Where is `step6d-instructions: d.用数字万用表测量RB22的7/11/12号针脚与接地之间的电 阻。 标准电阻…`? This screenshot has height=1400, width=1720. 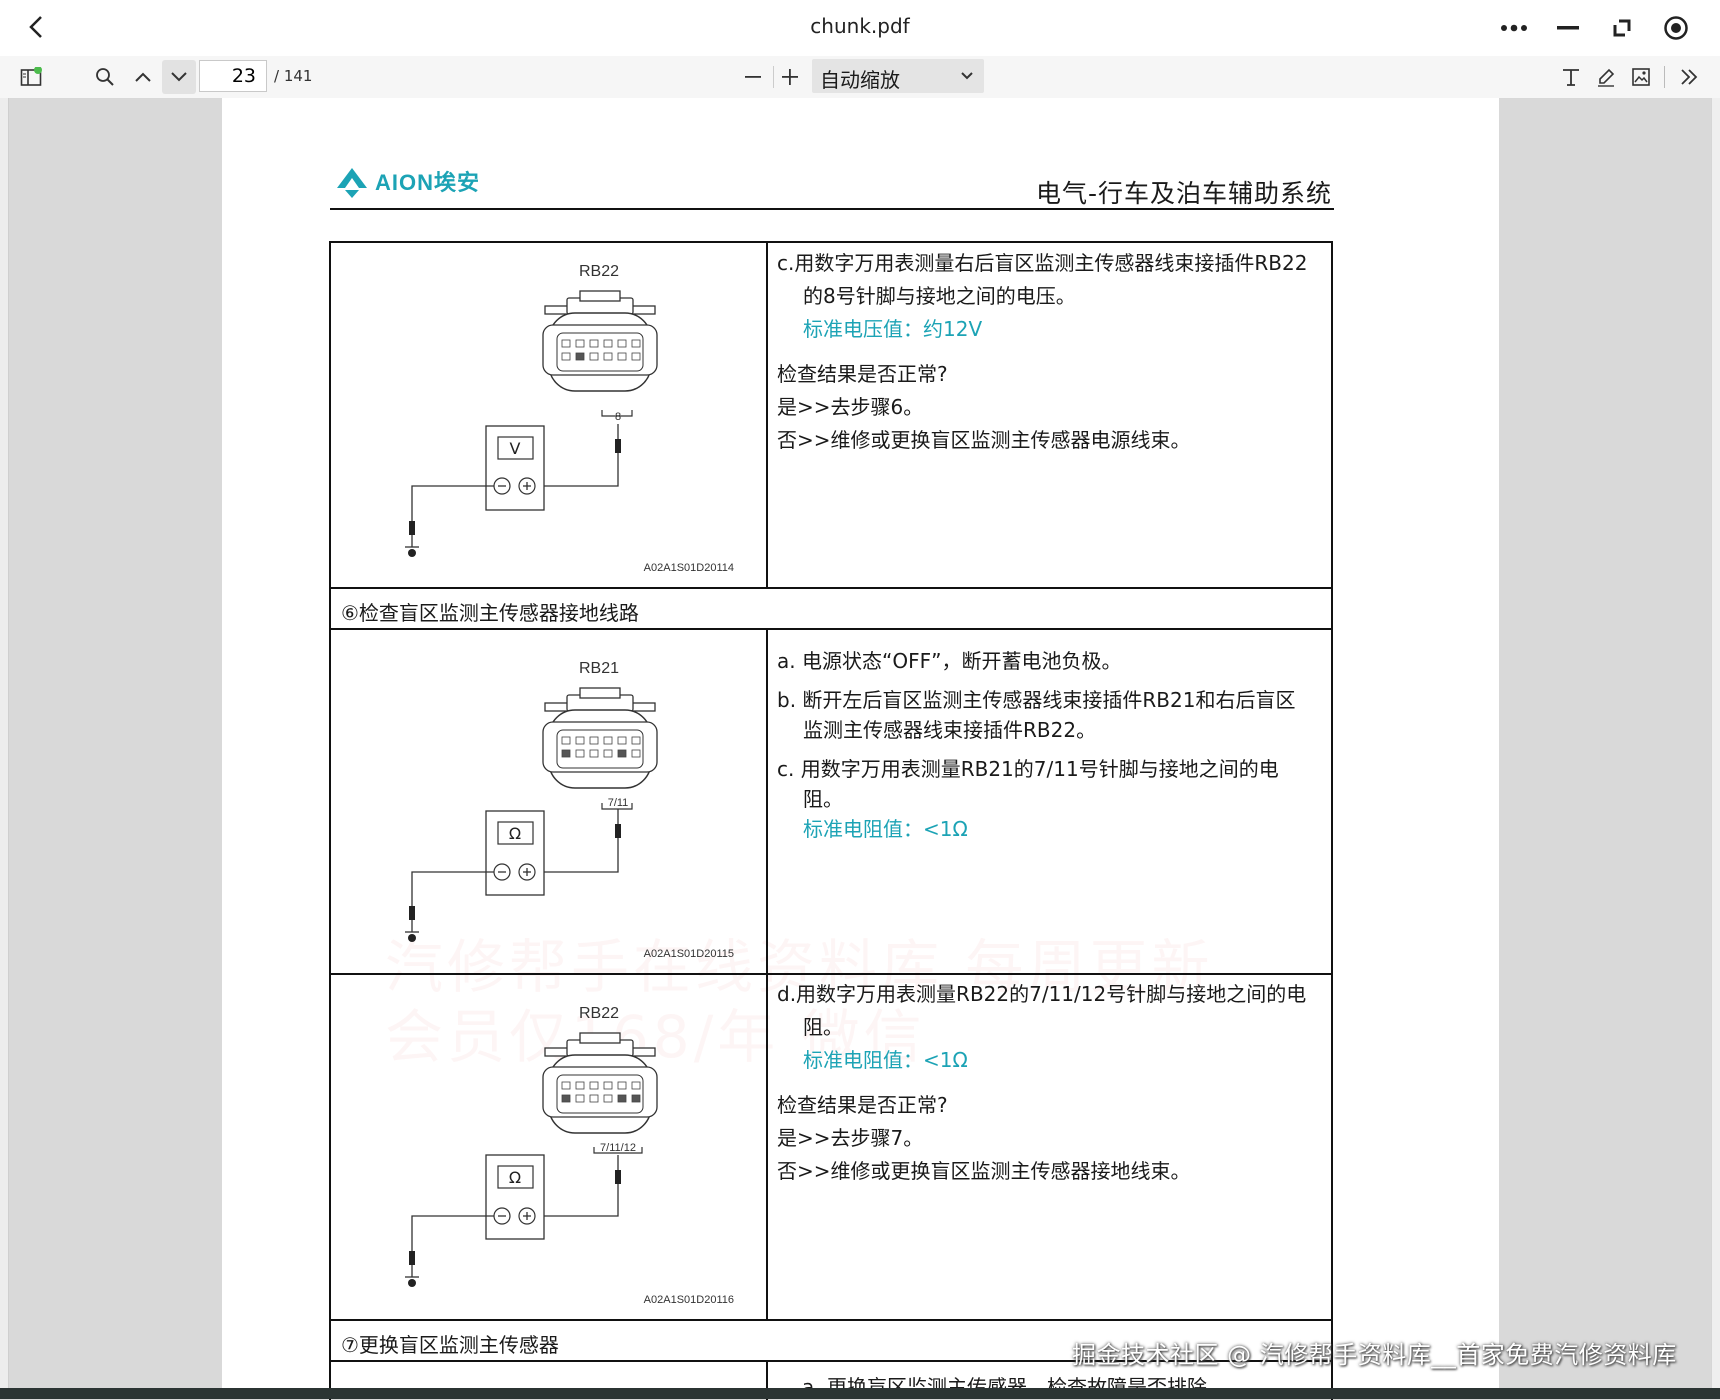 step6d-instructions: d.用数字万用表测量RB22的7/11/12号针脚与接地之间的电 阻。 标准电阻… is located at coordinates (1052, 1082).